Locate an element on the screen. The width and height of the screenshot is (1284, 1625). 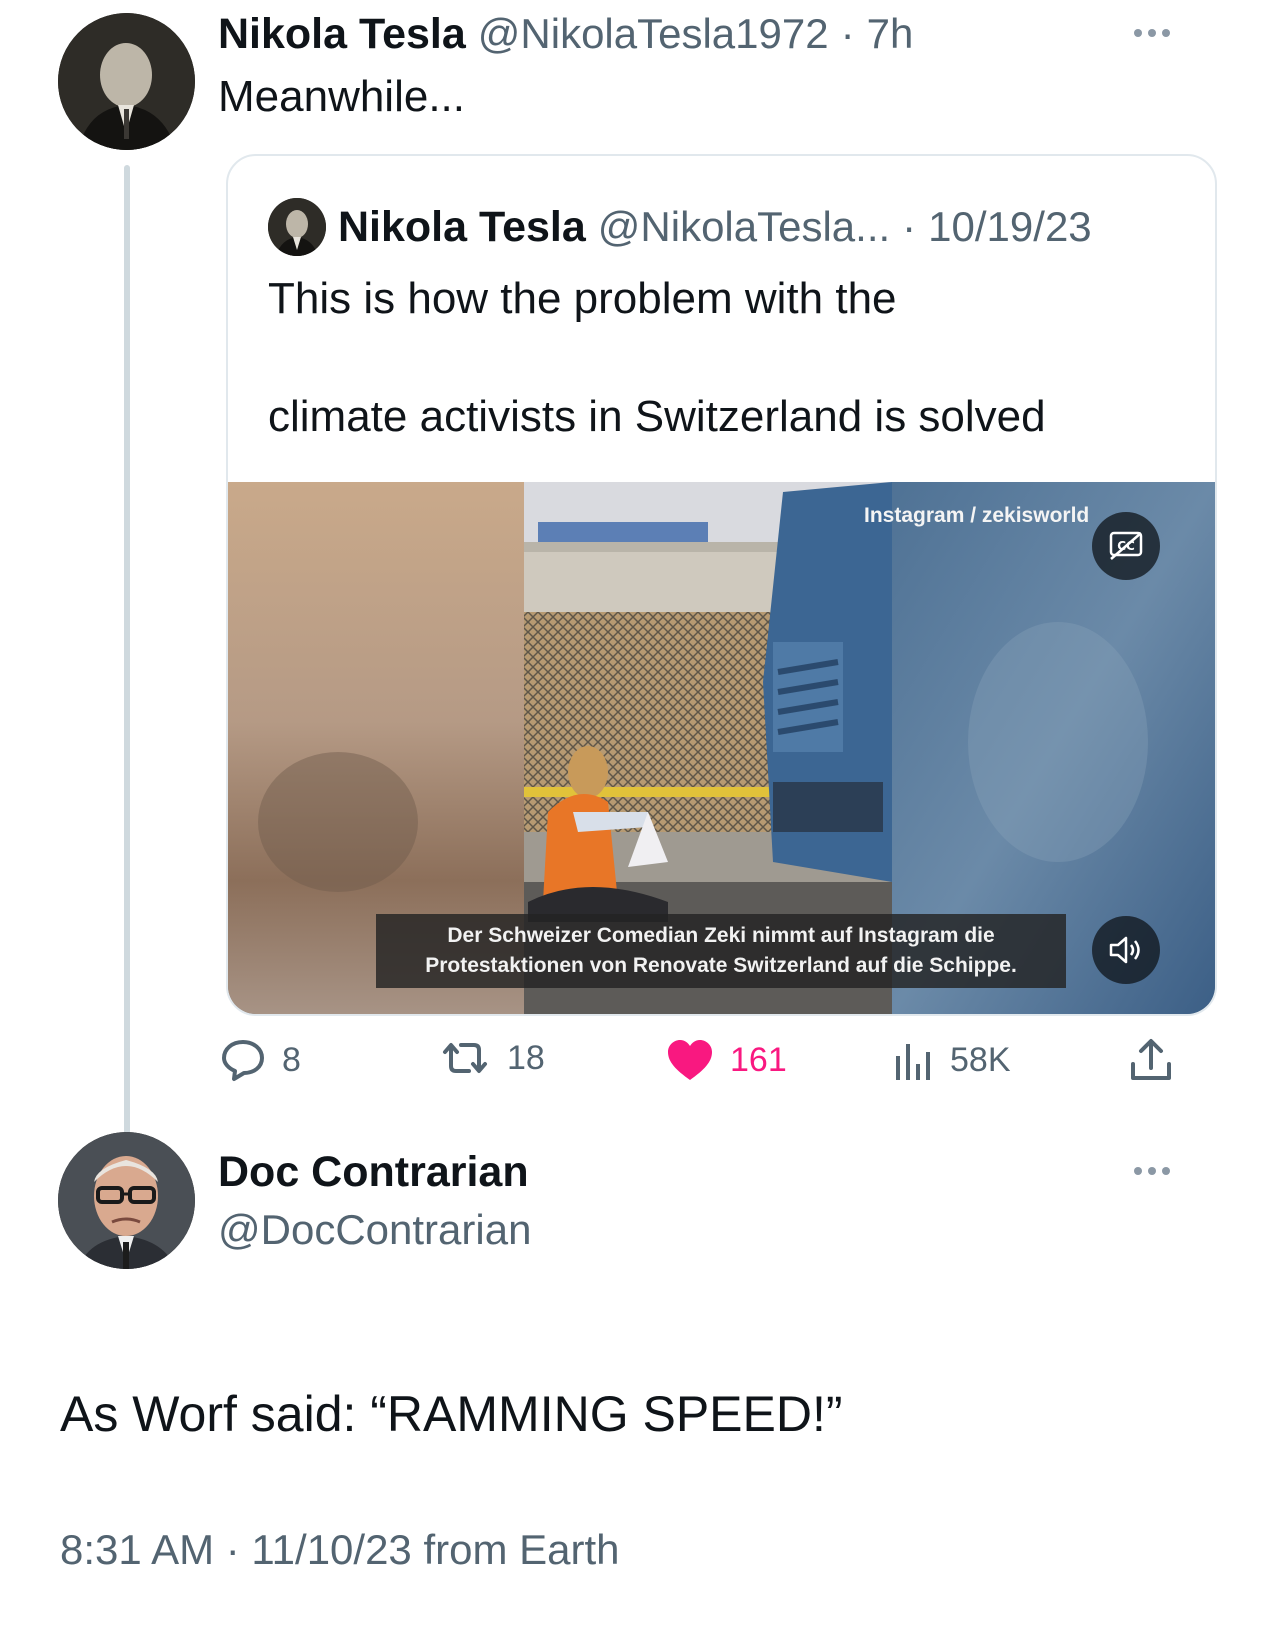
speaker-icon is located at coordinates (1124, 950).